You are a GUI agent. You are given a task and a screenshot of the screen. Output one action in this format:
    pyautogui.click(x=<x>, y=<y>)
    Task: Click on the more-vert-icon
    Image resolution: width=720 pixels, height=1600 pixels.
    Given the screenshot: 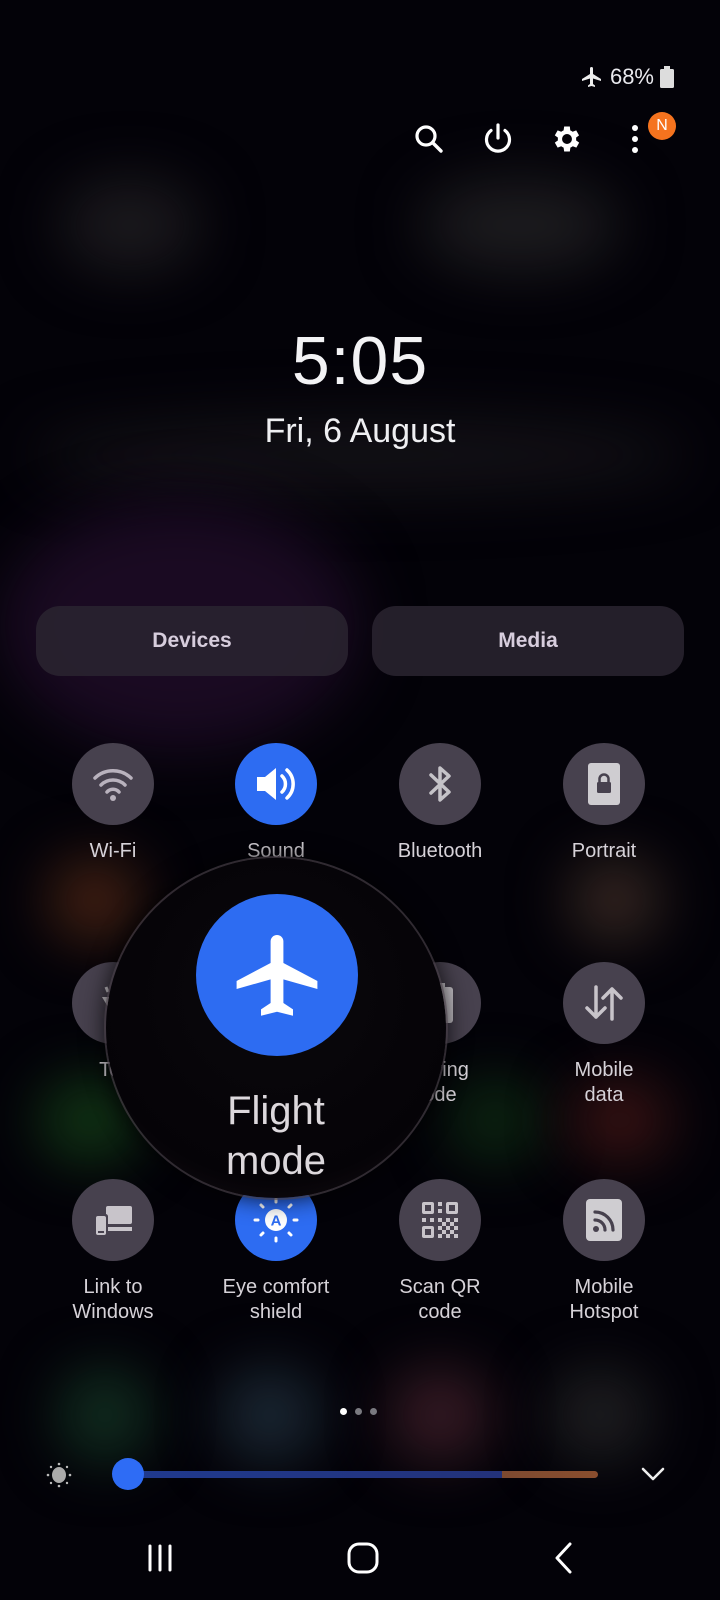 What is the action you would take?
    pyautogui.click(x=635, y=139)
    